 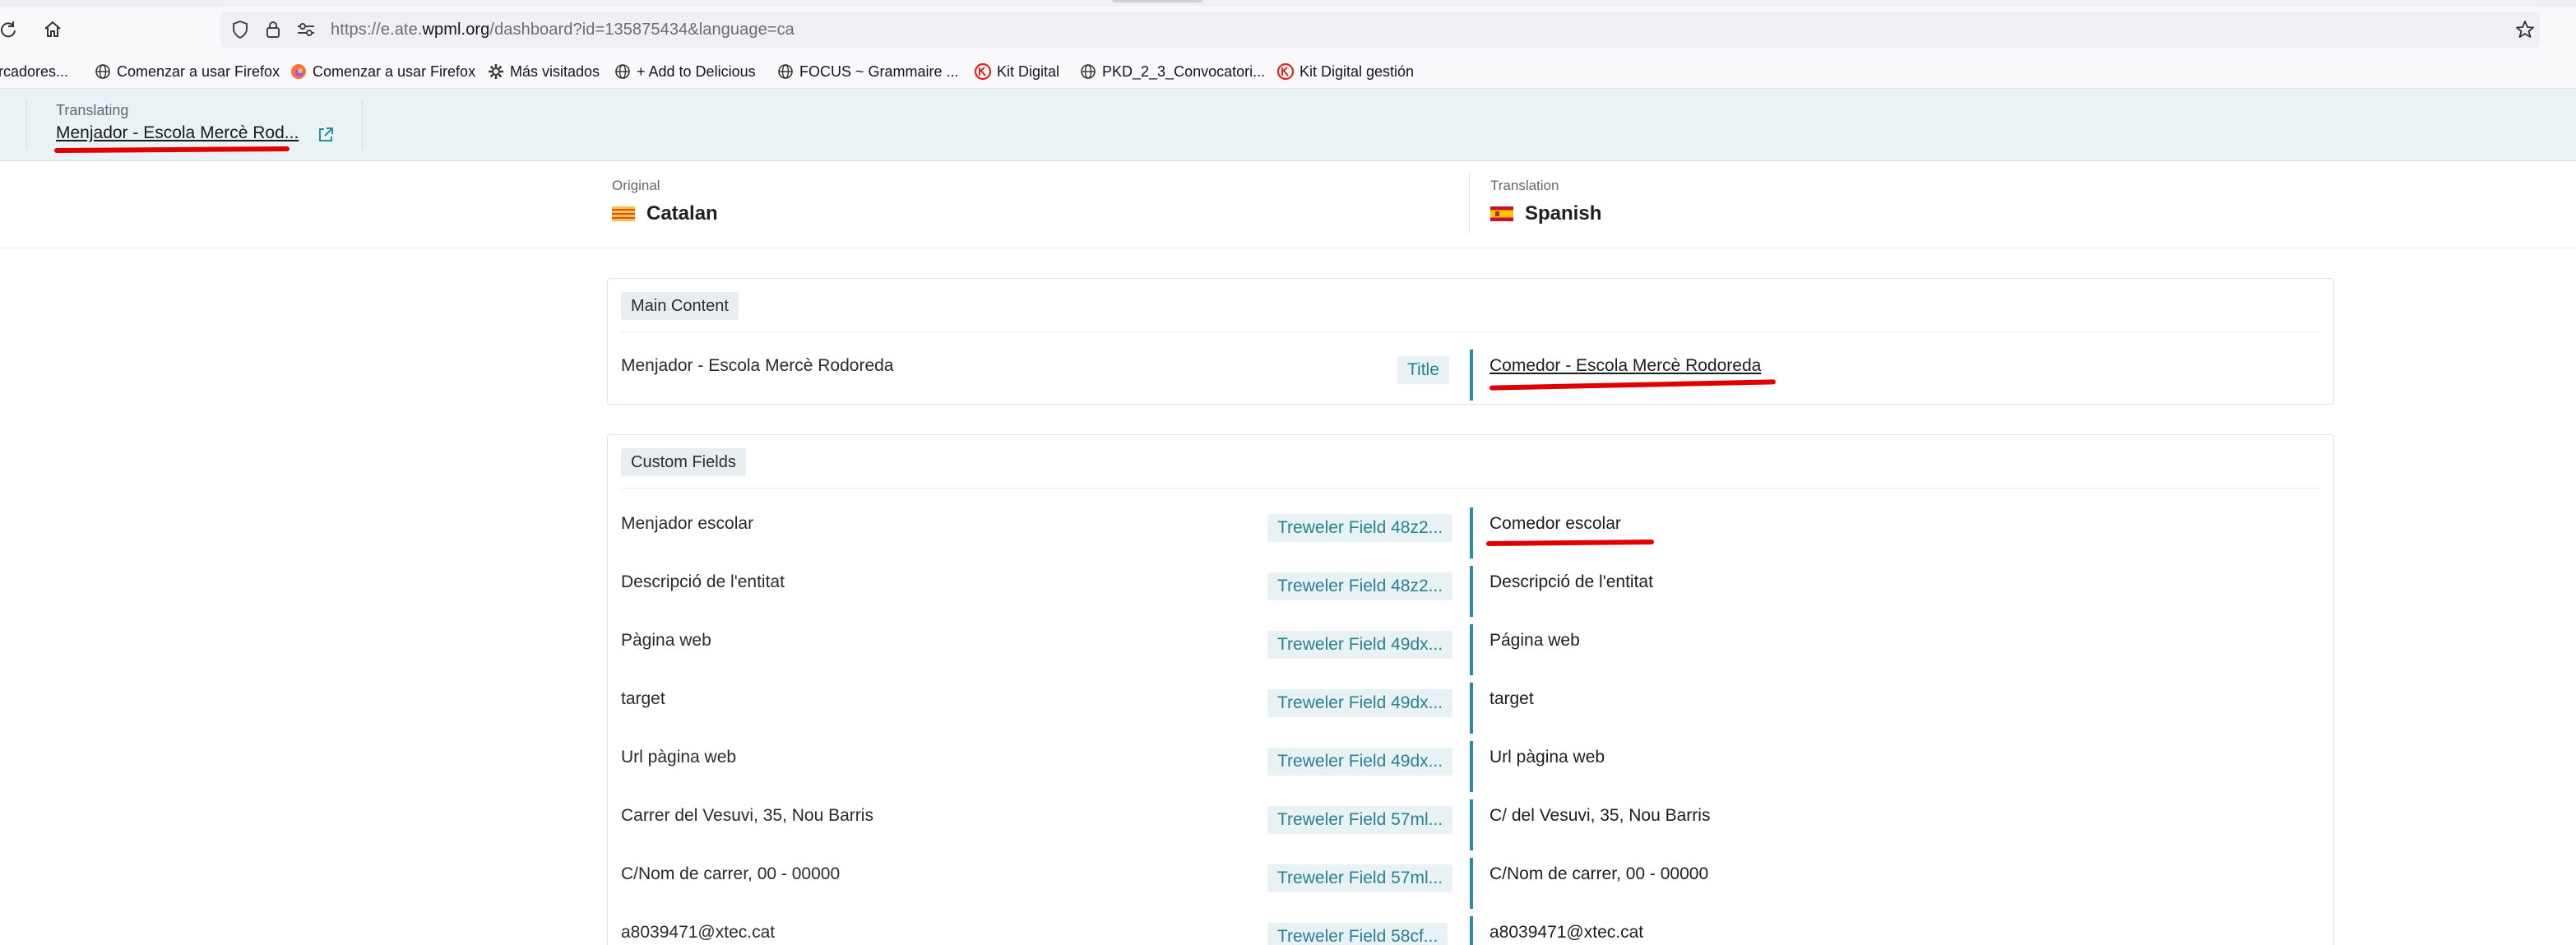 What do you see at coordinates (747, 815) in the screenshot?
I see `source-text: Carrer del Vesuvi, 35, Nou Barris` at bounding box center [747, 815].